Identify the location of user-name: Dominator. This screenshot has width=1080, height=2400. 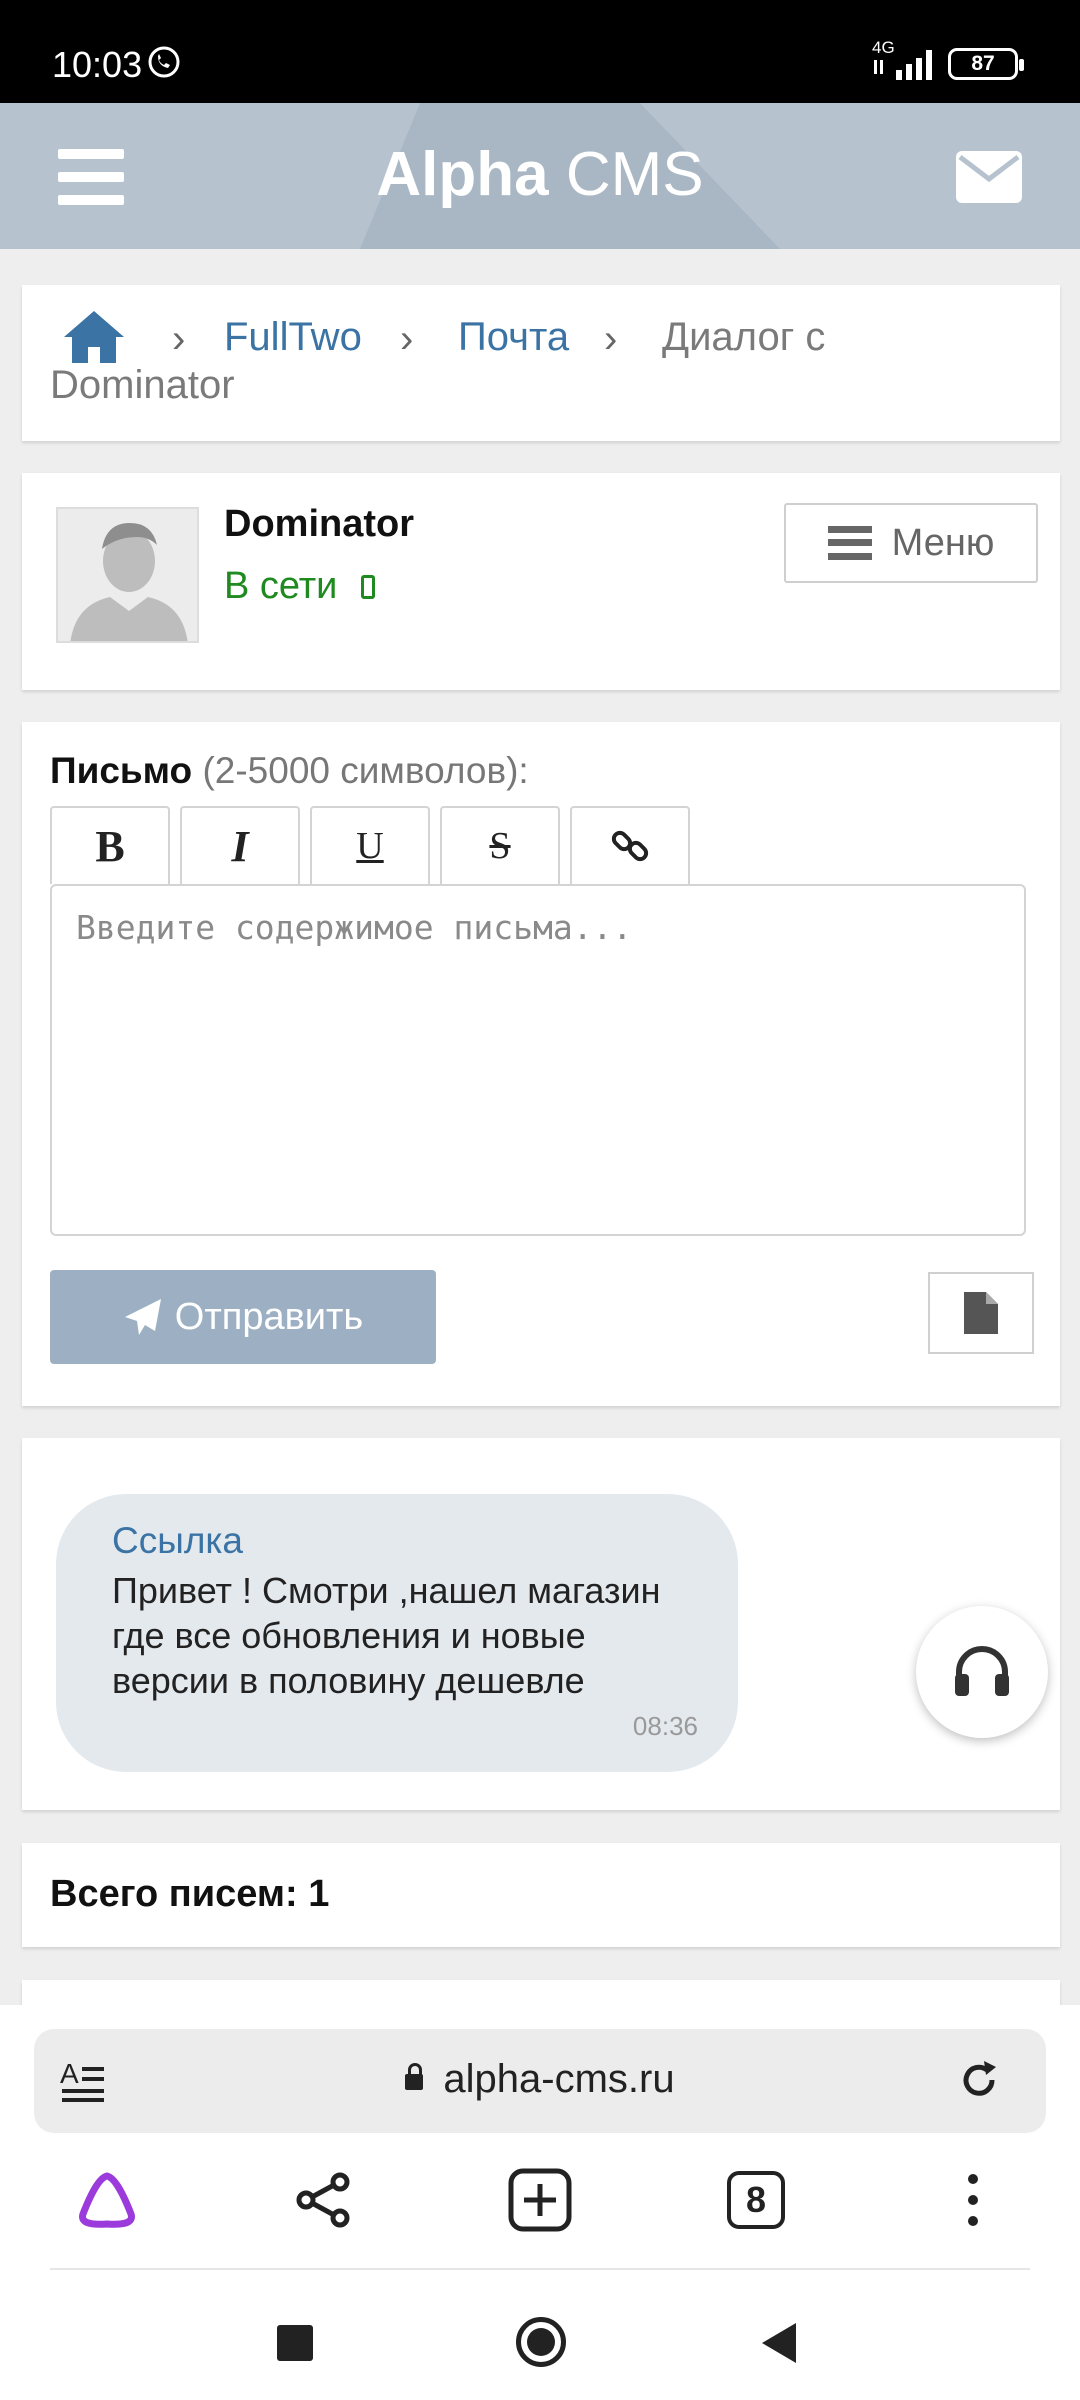
(319, 524).